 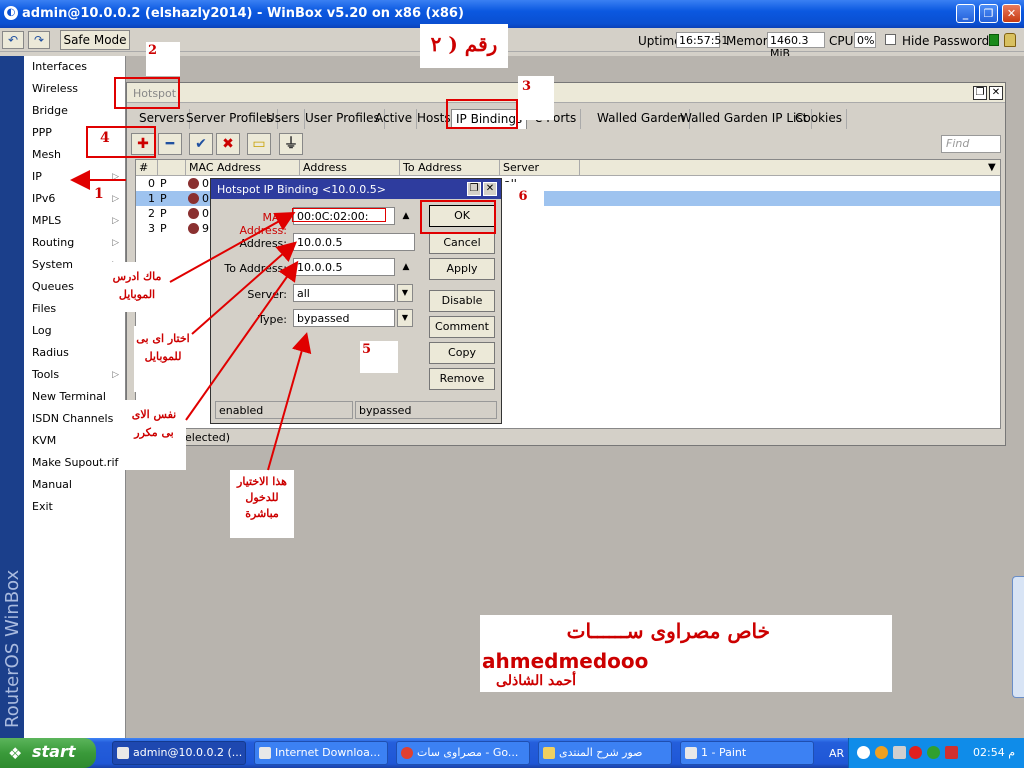 What do you see at coordinates (354, 242) in the screenshot?
I see `address-input: 10.0.0.5` at bounding box center [354, 242].